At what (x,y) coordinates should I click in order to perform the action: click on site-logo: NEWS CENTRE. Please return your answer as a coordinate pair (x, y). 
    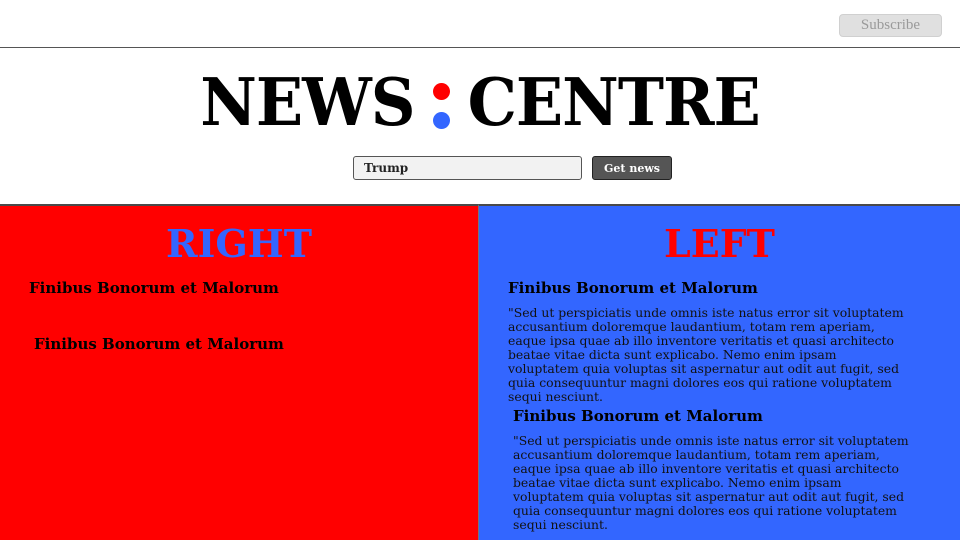
    Looking at the image, I should click on (480, 102).